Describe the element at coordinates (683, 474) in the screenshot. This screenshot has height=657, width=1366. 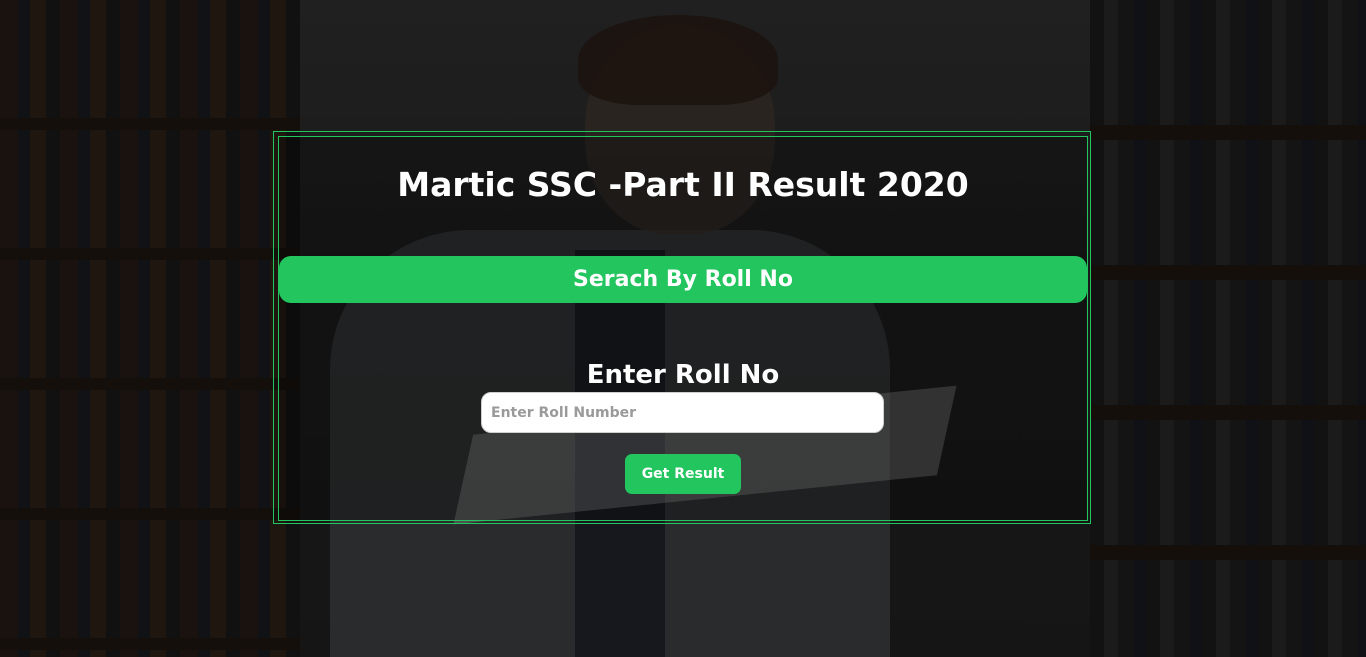
I see `get-result-button: Get Result` at that location.